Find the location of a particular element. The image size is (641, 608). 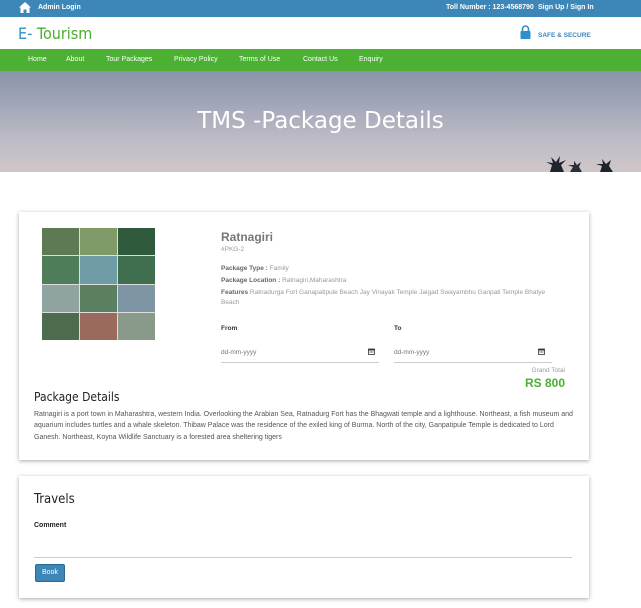

to-label: To is located at coordinates (398, 328).